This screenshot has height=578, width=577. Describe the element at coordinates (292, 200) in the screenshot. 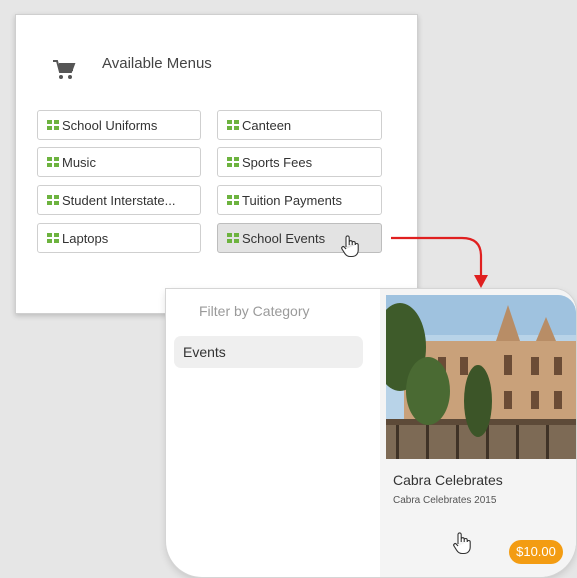

I see `menu-button-label: Tuition Payments` at that location.